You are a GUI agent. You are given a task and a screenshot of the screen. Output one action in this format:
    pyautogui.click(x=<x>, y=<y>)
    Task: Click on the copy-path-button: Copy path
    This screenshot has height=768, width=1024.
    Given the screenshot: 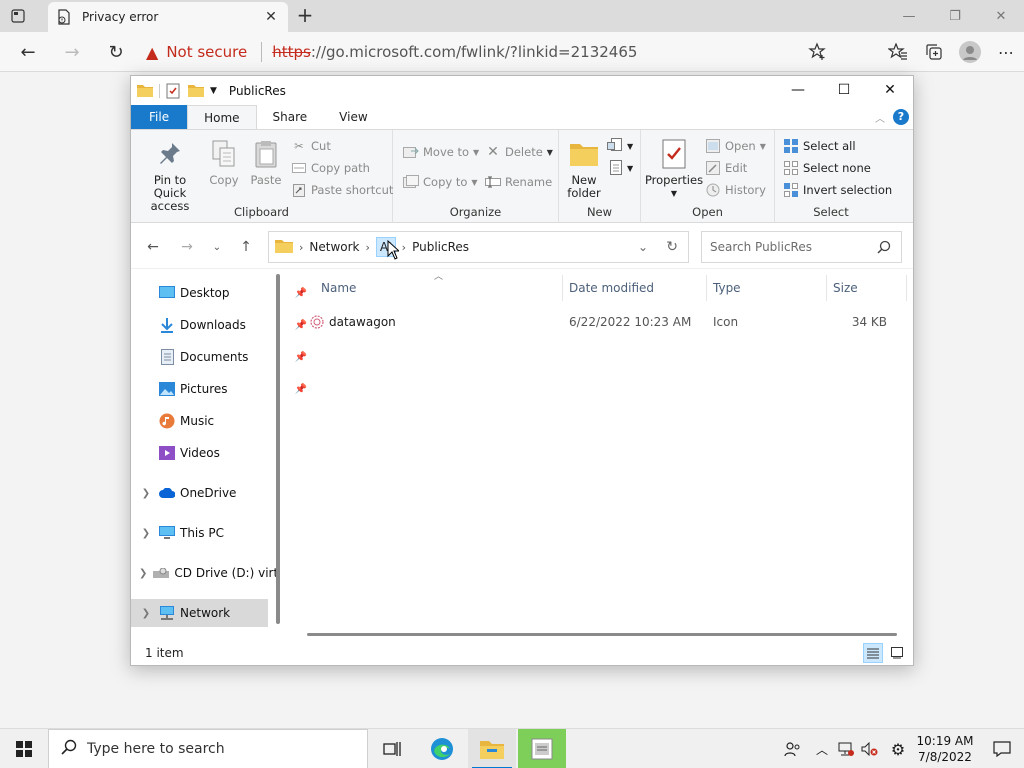 What is the action you would take?
    pyautogui.click(x=330, y=168)
    